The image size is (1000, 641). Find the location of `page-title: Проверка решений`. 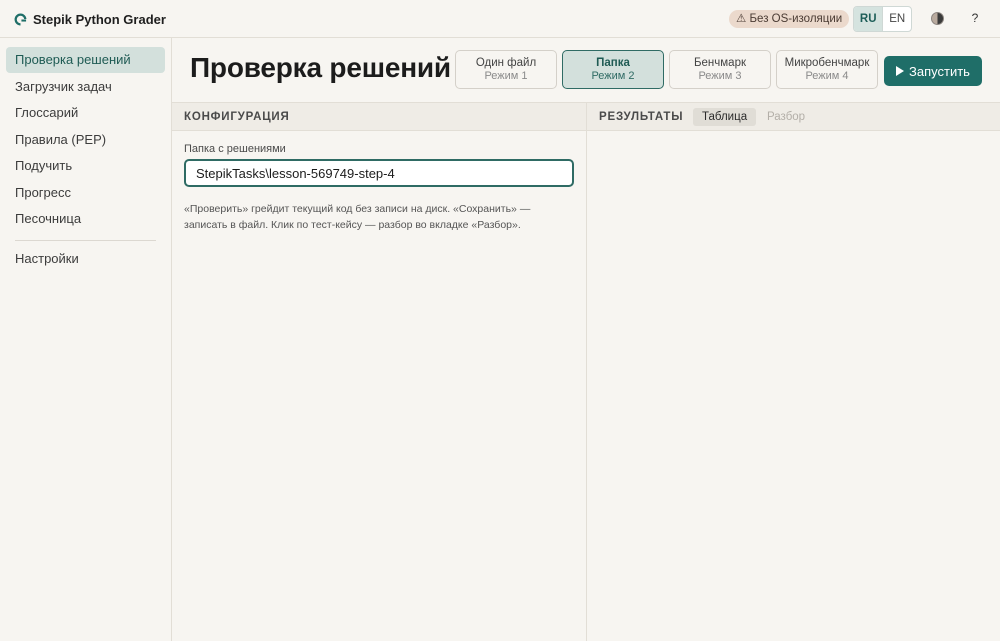

page-title: Проверка решений is located at coordinates (320, 67).